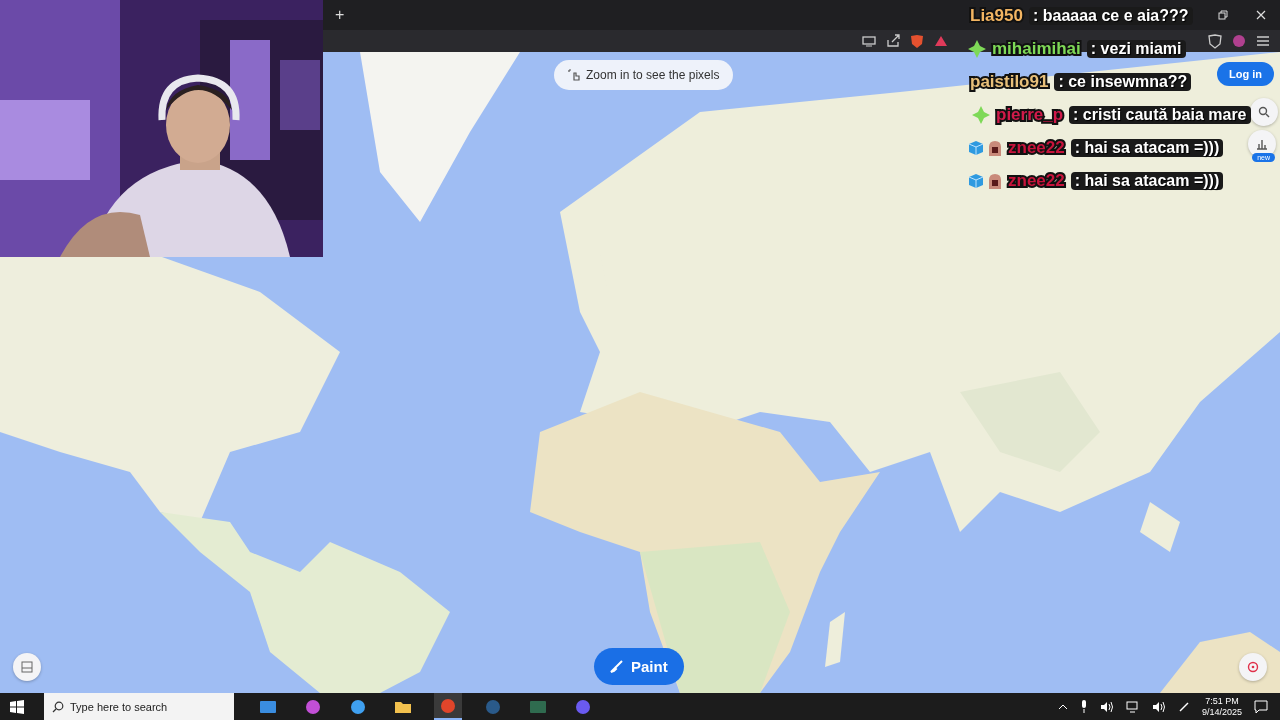 The width and height of the screenshot is (1280, 720). What do you see at coordinates (1263, 41) in the screenshot?
I see `menu-icon` at bounding box center [1263, 41].